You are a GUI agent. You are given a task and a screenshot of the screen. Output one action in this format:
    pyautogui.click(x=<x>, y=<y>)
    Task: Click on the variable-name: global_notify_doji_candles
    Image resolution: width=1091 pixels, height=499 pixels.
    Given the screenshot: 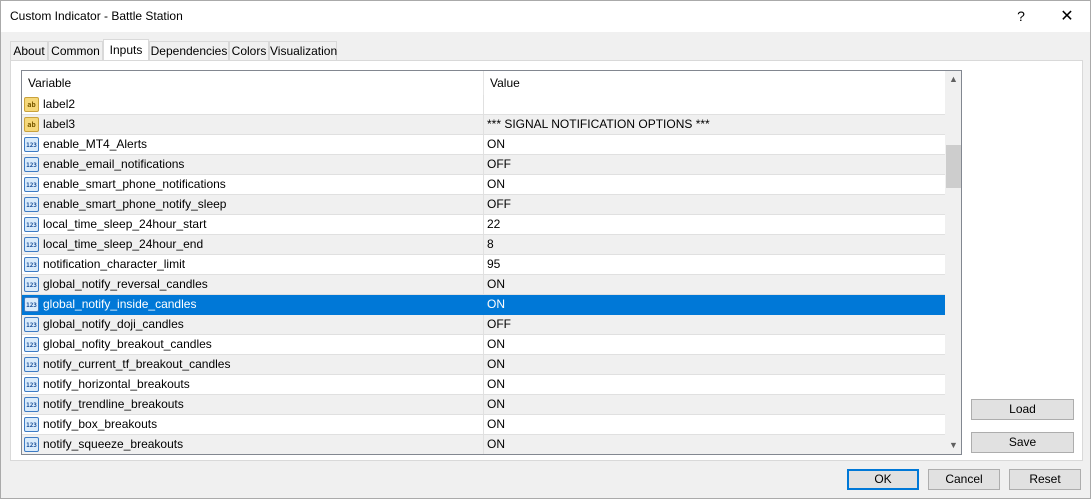 What is the action you would take?
    pyautogui.click(x=113, y=324)
    